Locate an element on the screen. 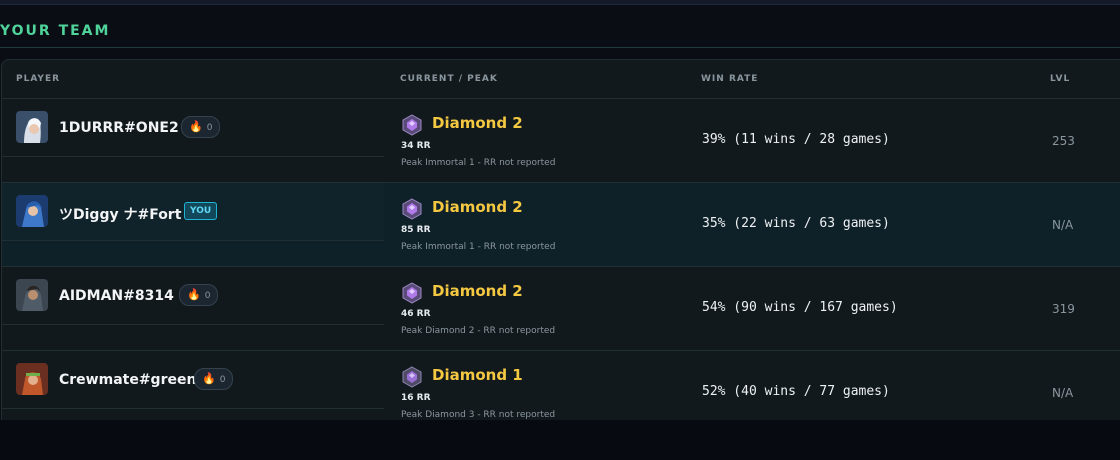 This screenshot has height=460, width=1120. rank-rating: 85 RR is located at coordinates (416, 230).